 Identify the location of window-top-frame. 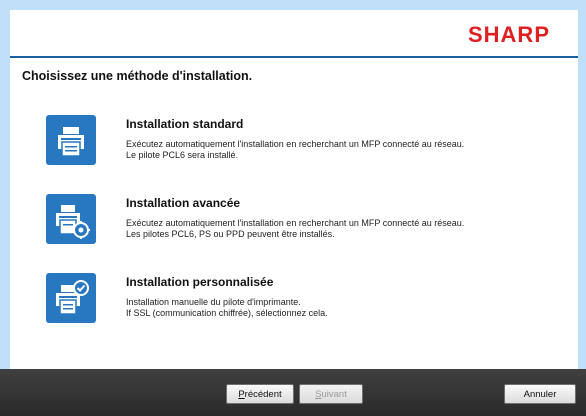
(293, 5).